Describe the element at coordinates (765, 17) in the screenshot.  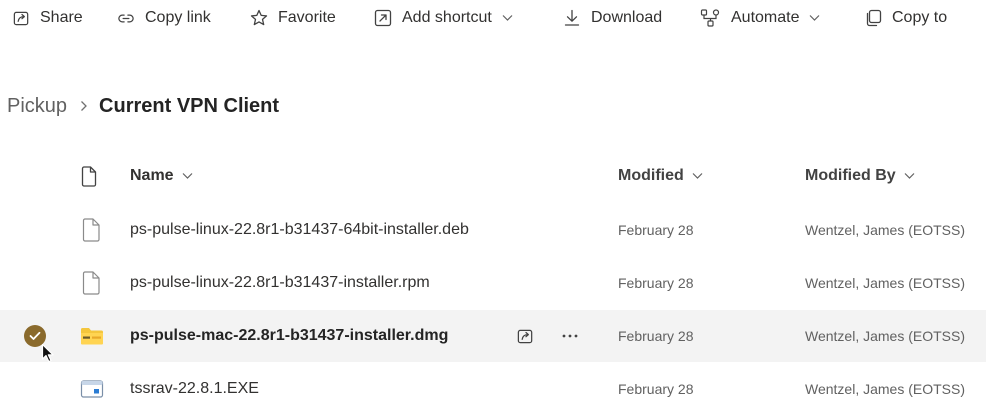
I see `automate-label: Automate` at that location.